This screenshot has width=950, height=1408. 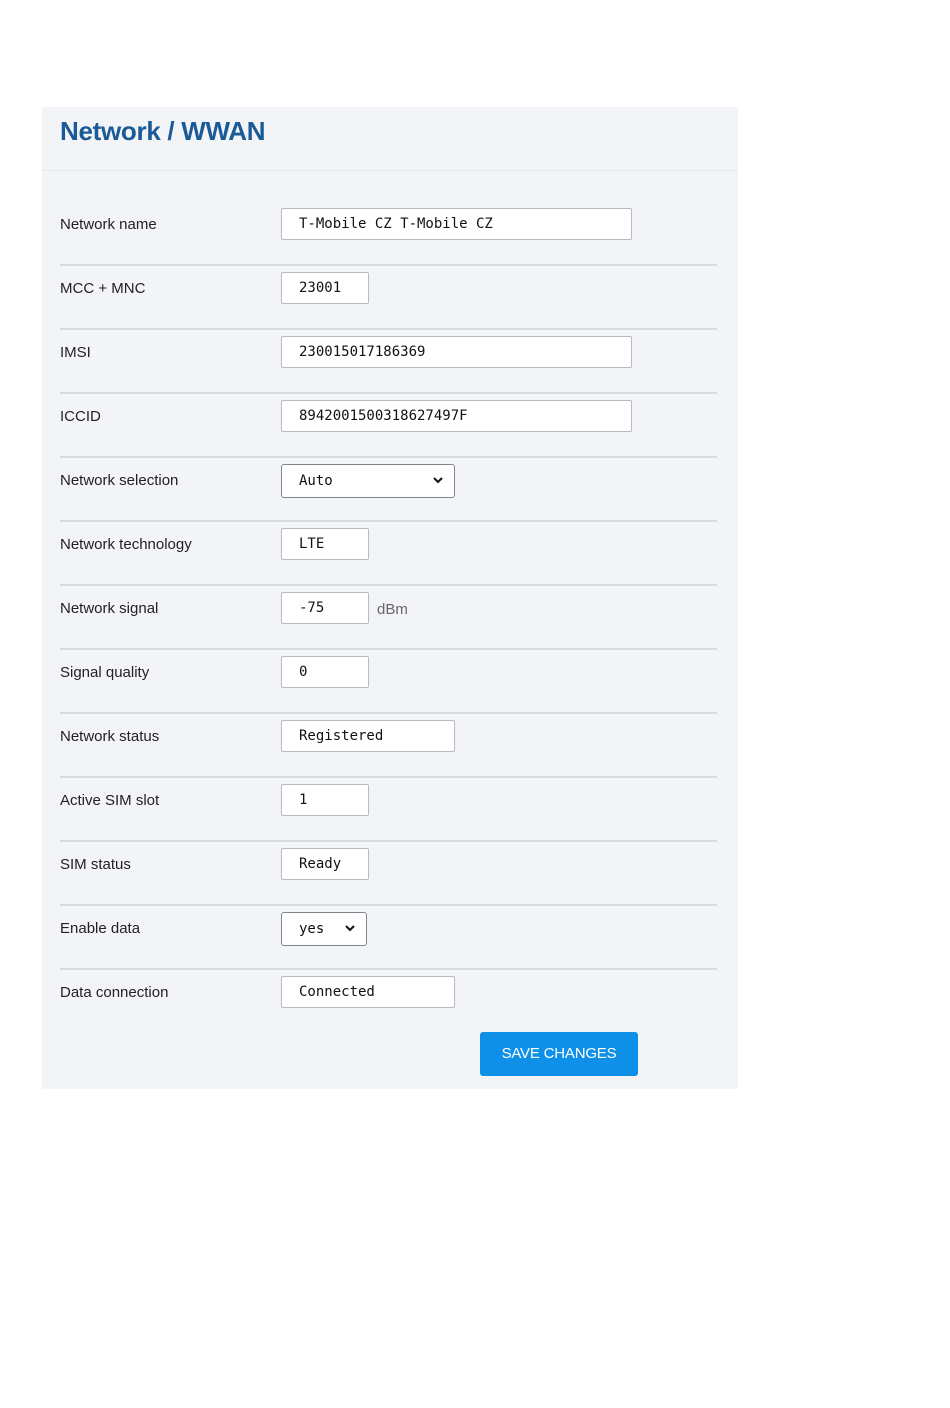 I want to click on row-mcc-mnc: MCC + MNC 23001, so click(x=388, y=298).